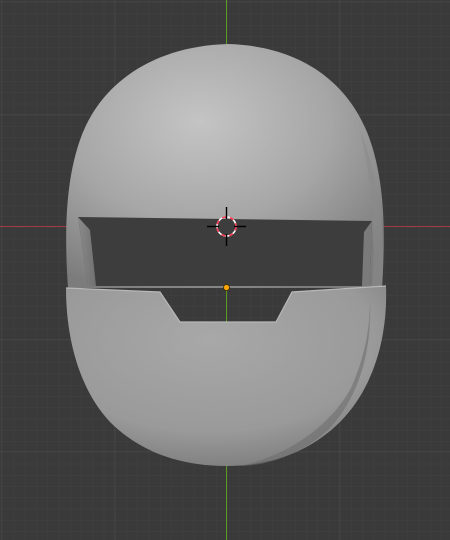  I want to click on origin-dot-icon, so click(226, 287).